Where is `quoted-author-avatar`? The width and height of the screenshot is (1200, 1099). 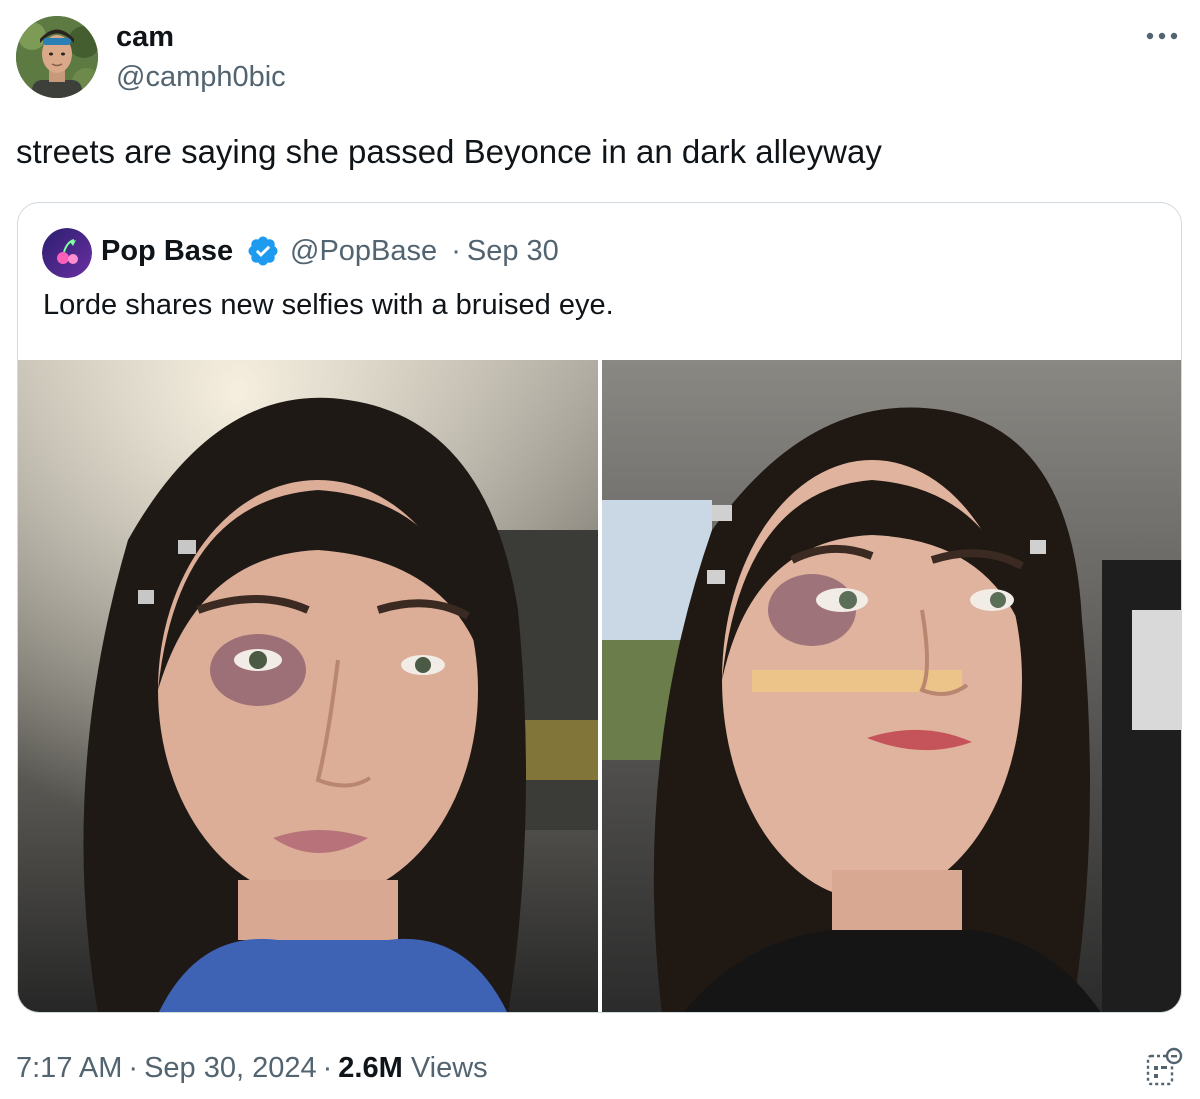 quoted-author-avatar is located at coordinates (67, 253).